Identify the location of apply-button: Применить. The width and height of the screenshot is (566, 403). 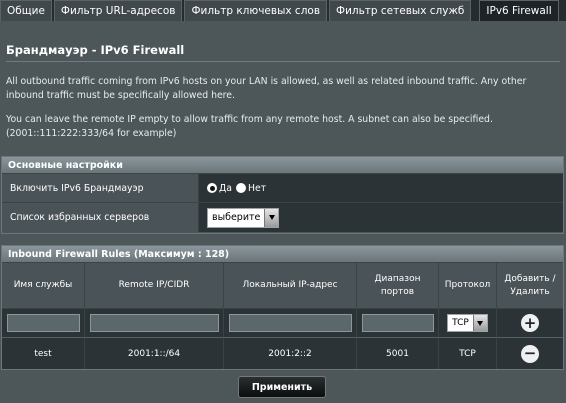
(282, 387).